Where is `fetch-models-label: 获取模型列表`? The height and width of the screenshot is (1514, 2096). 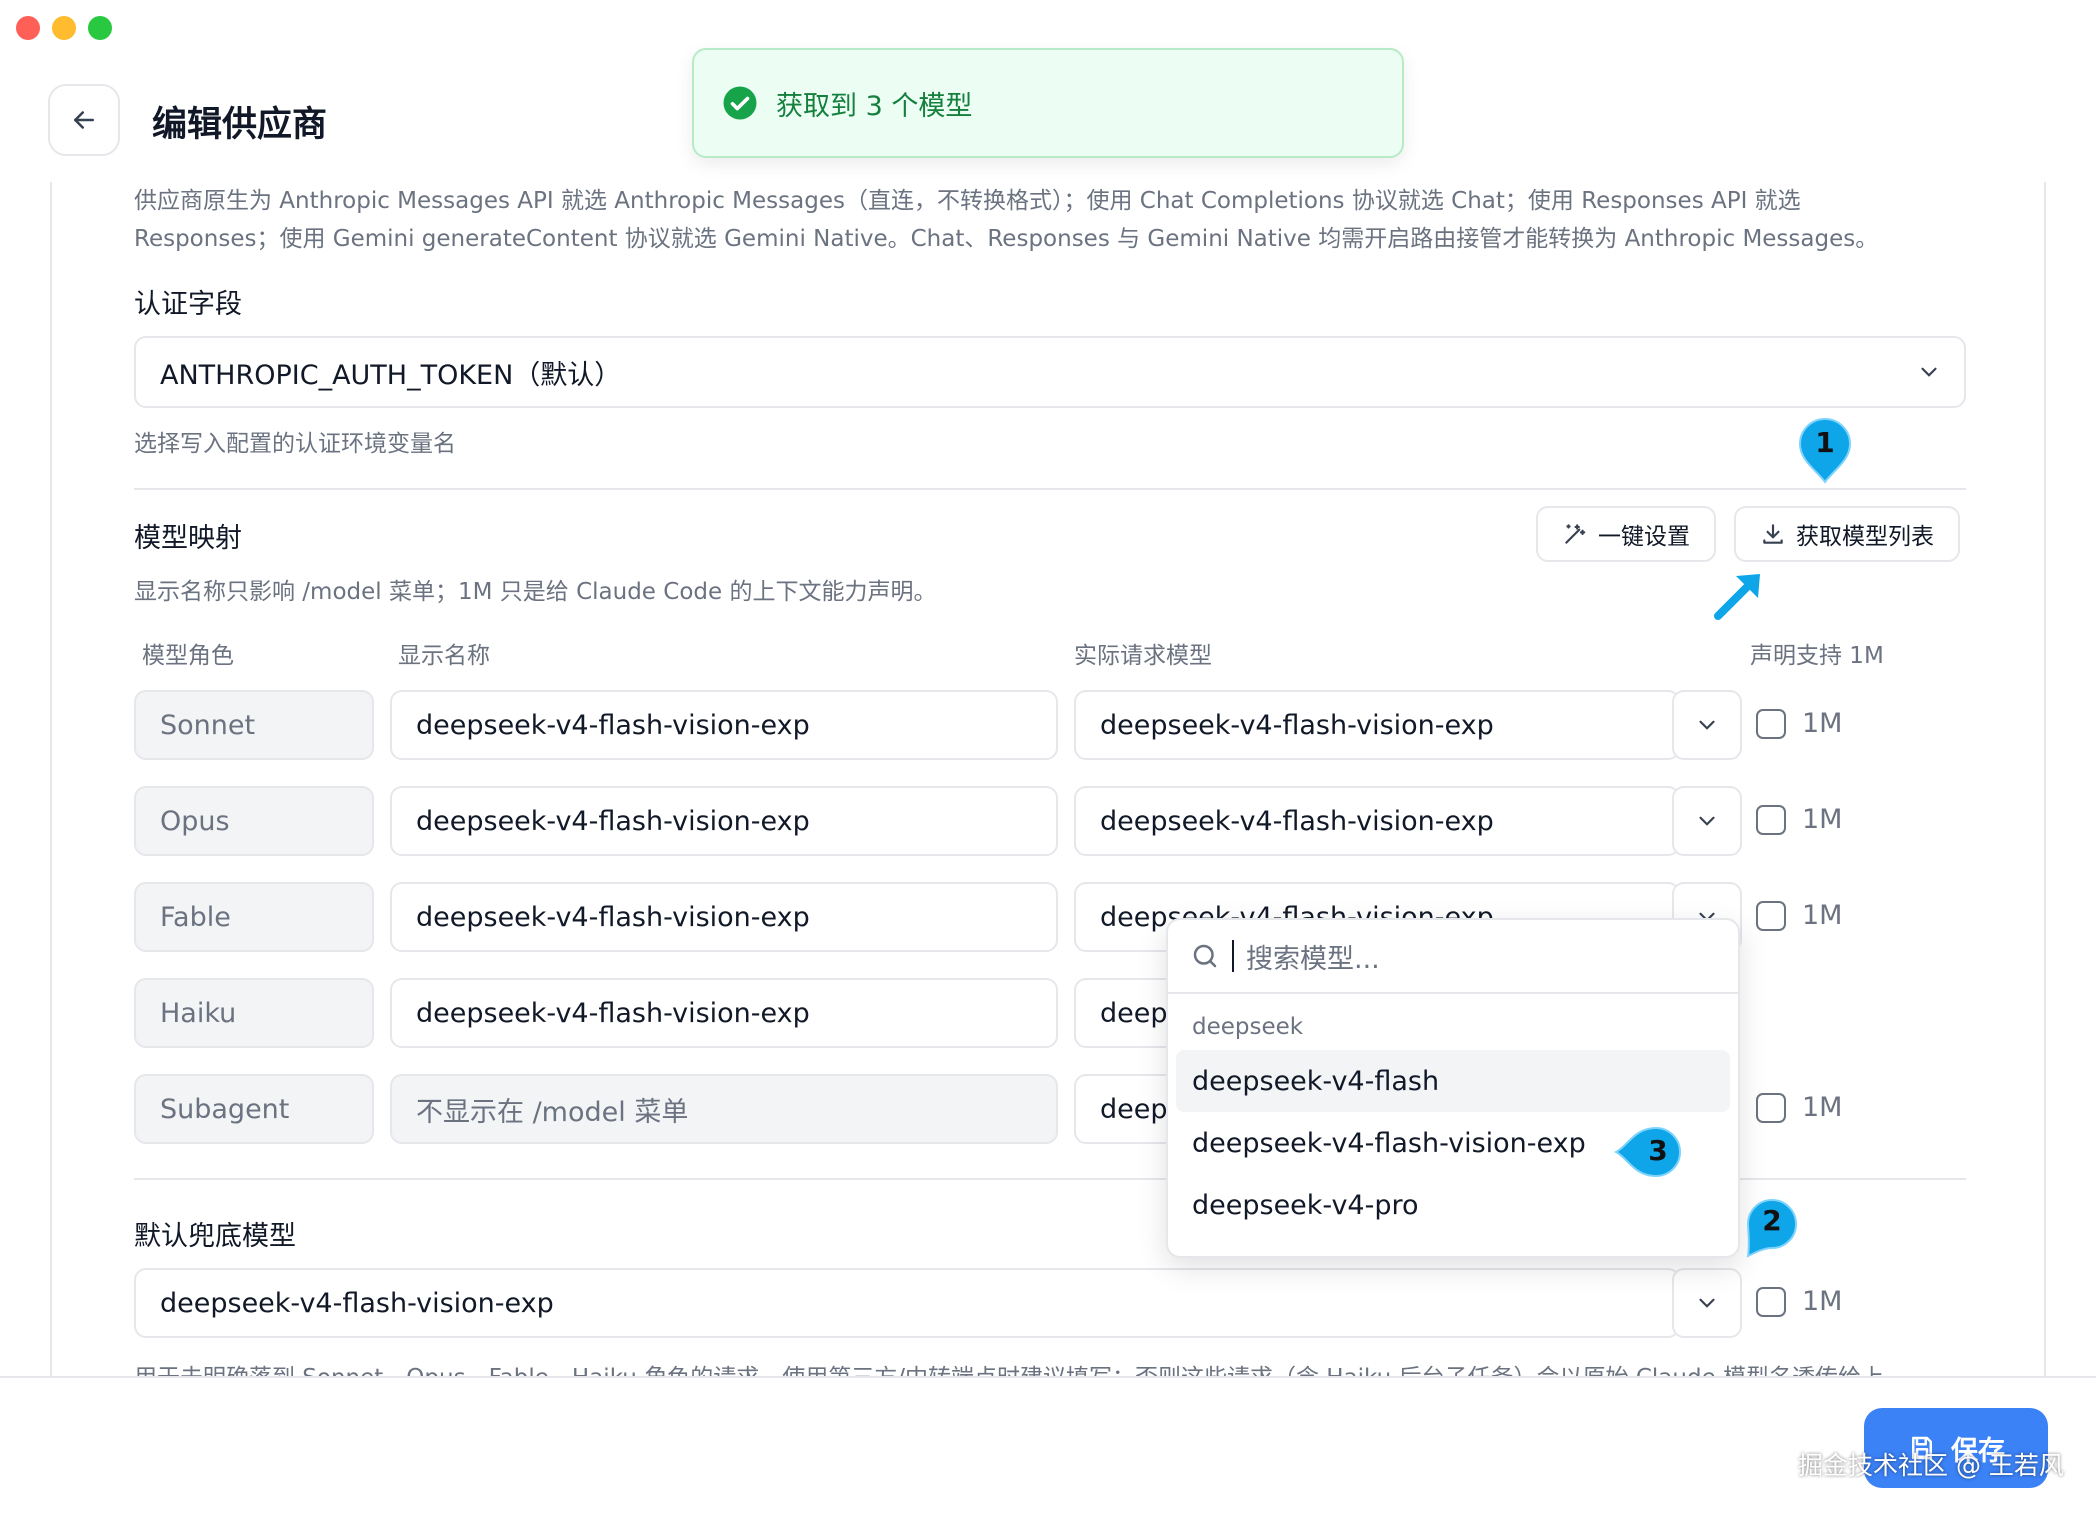 fetch-models-label: 获取模型列表 is located at coordinates (1865, 537).